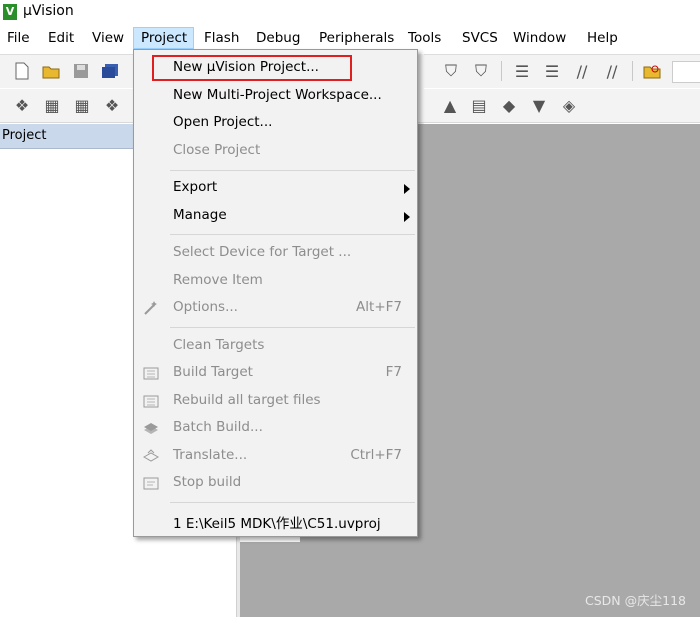 The width and height of the screenshot is (700, 617). I want to click on build-icon: ▦, so click(52, 105).